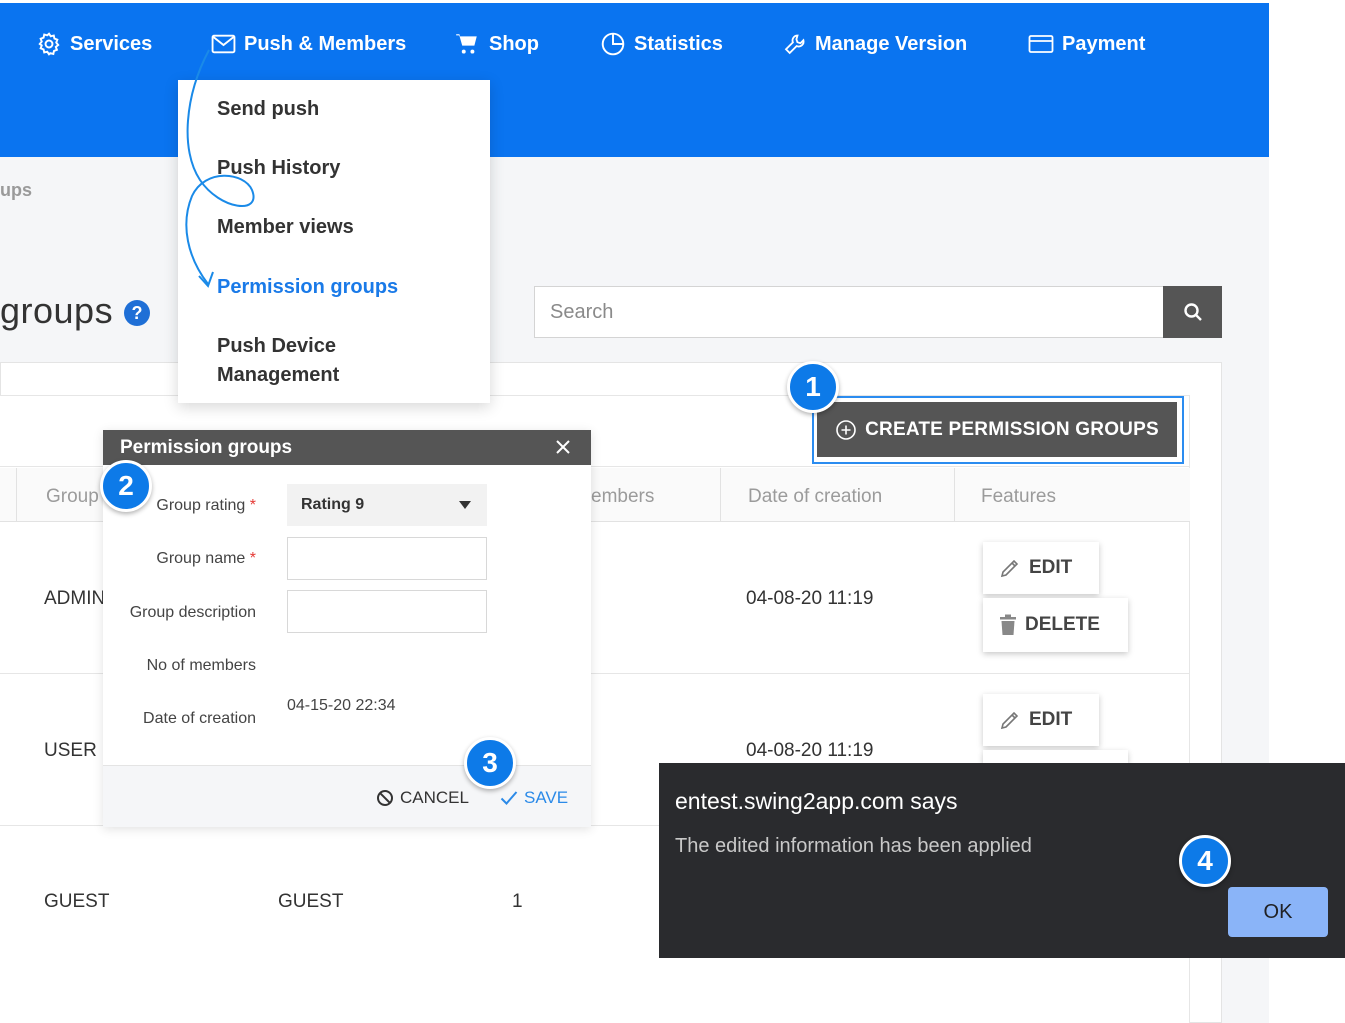  I want to click on cancel-label: CANCEL, so click(434, 797).